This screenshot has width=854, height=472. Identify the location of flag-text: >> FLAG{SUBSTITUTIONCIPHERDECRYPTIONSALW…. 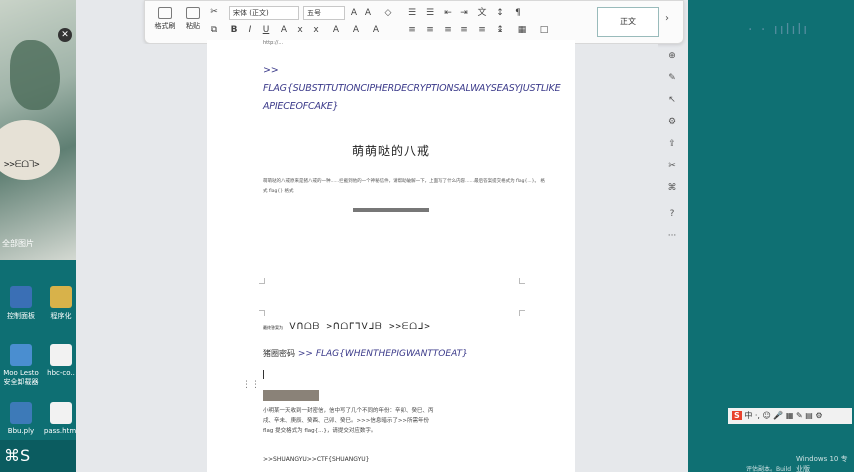
(412, 88).